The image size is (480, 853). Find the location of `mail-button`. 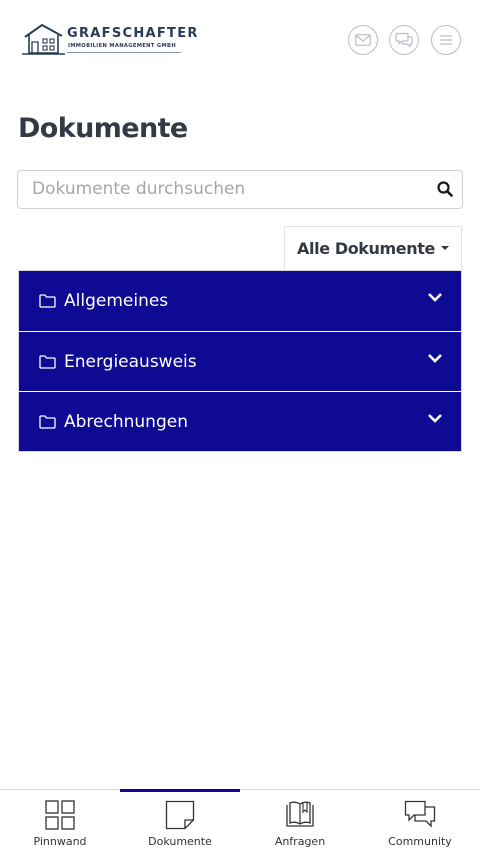

mail-button is located at coordinates (363, 40).